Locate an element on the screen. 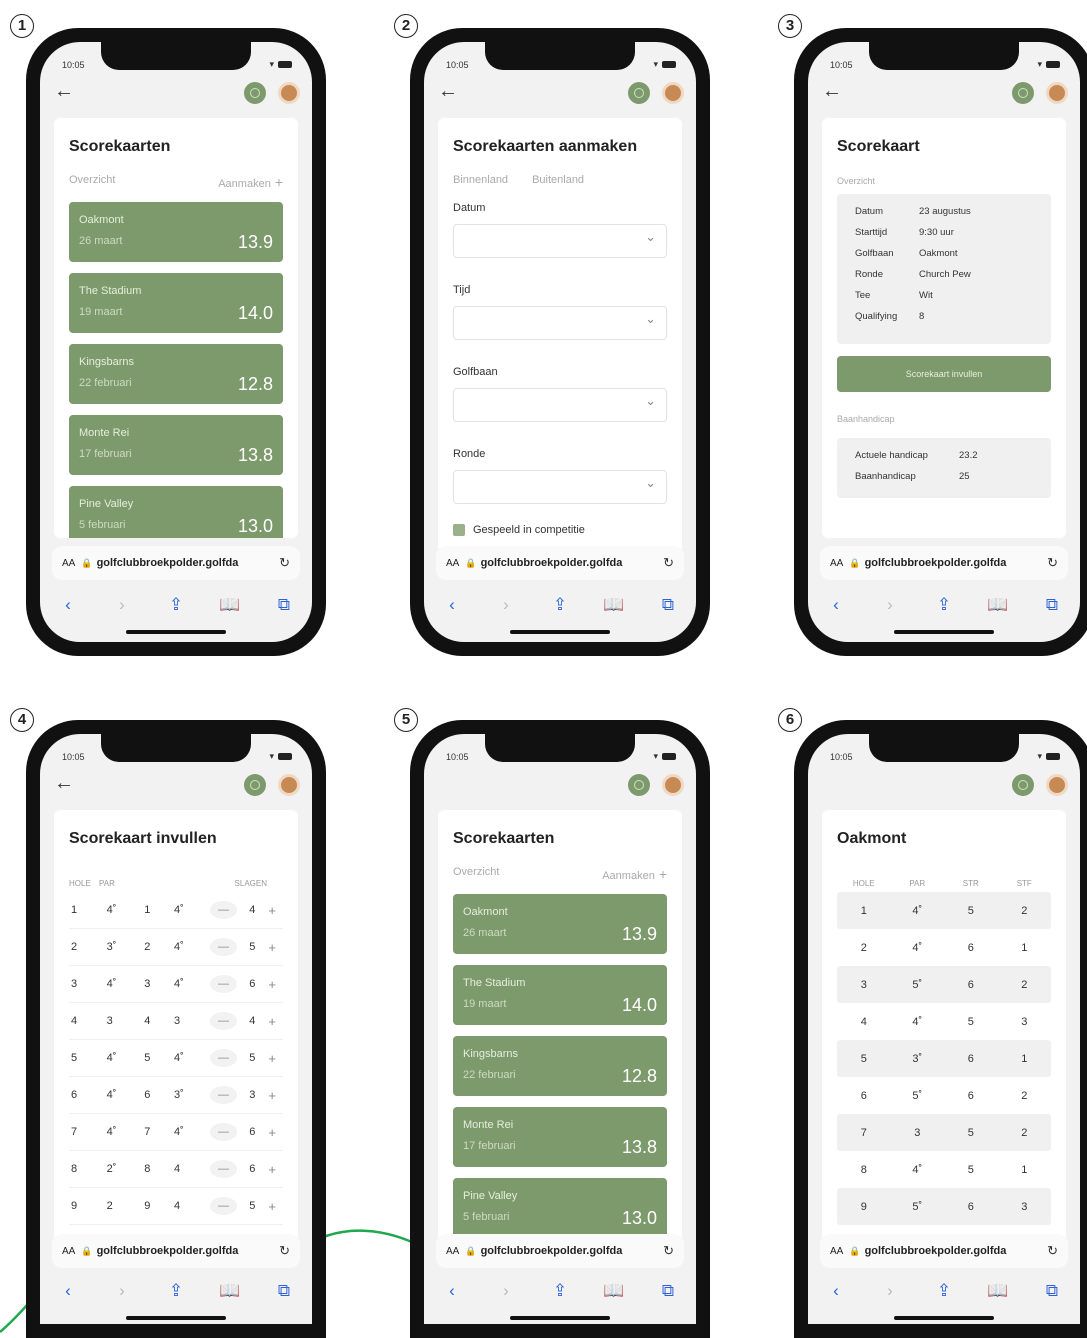 Image resolution: width=1087 pixels, height=1338 pixels. time-select is located at coordinates (560, 323).